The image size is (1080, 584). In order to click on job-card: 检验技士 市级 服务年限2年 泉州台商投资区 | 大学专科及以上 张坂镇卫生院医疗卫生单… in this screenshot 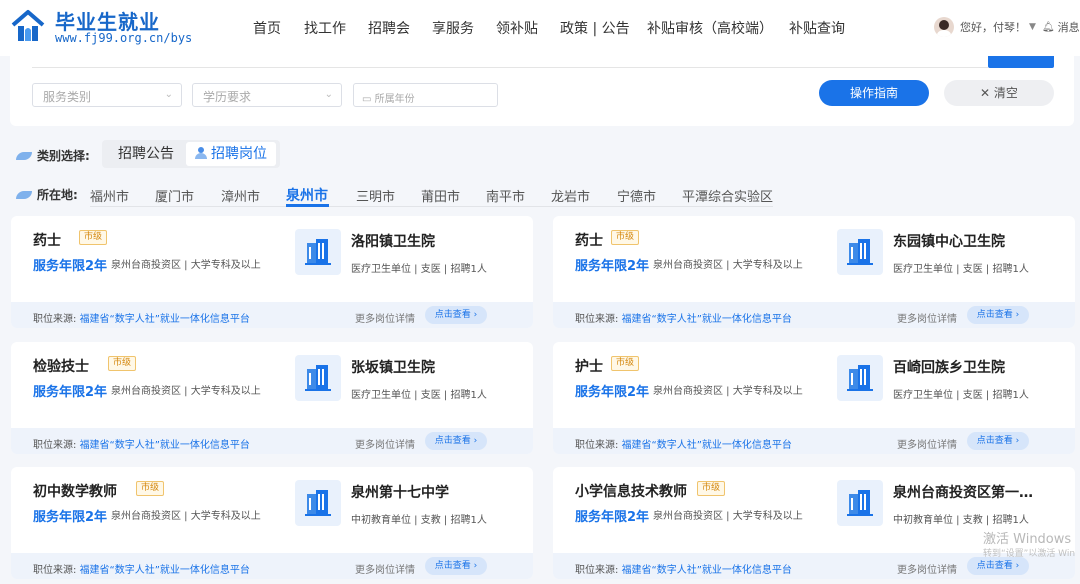, I will do `click(272, 398)`.